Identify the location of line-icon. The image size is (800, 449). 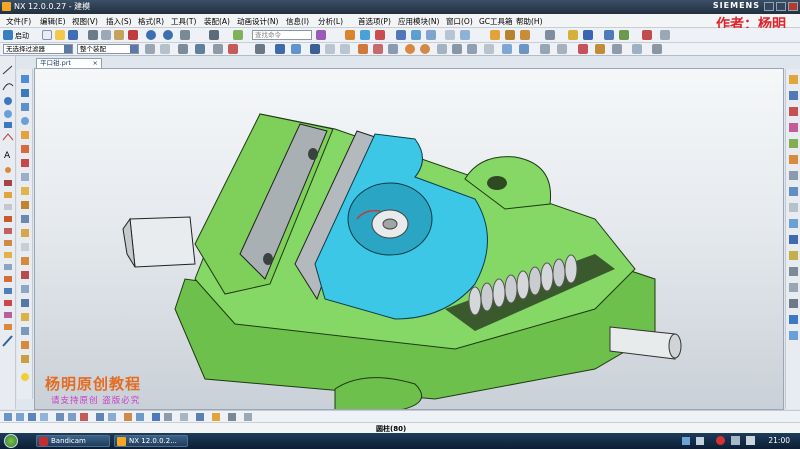
(330, 49).